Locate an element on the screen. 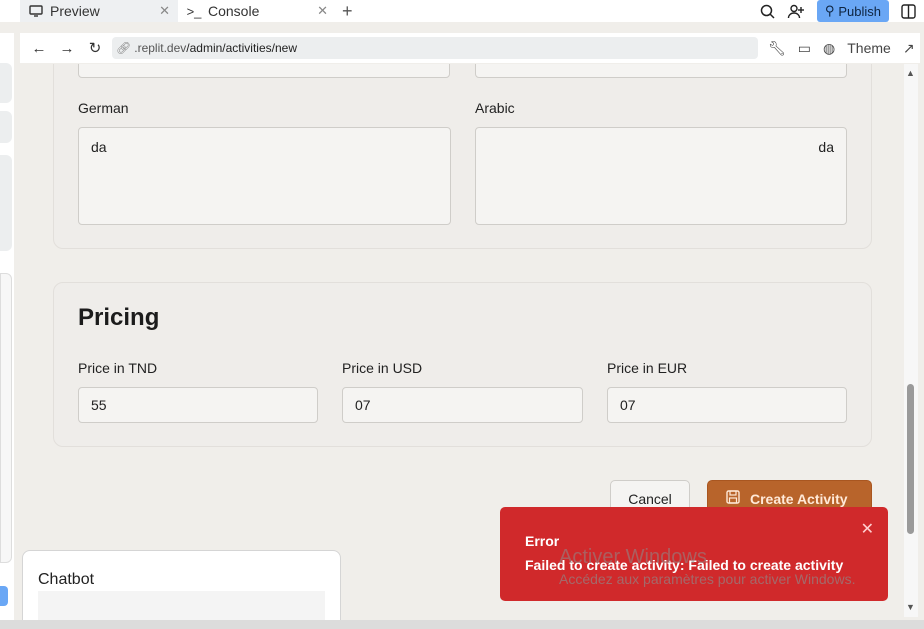 This screenshot has height=629, width=924. price-tnd-input: 55 is located at coordinates (198, 405).